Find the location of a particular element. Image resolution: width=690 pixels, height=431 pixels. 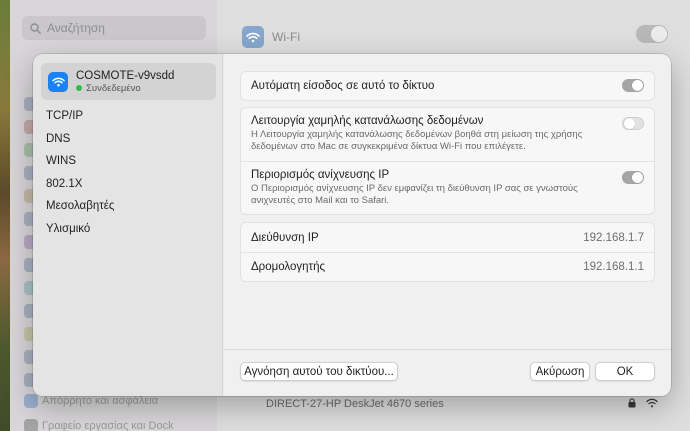

wifi-toggle is located at coordinates (652, 34).